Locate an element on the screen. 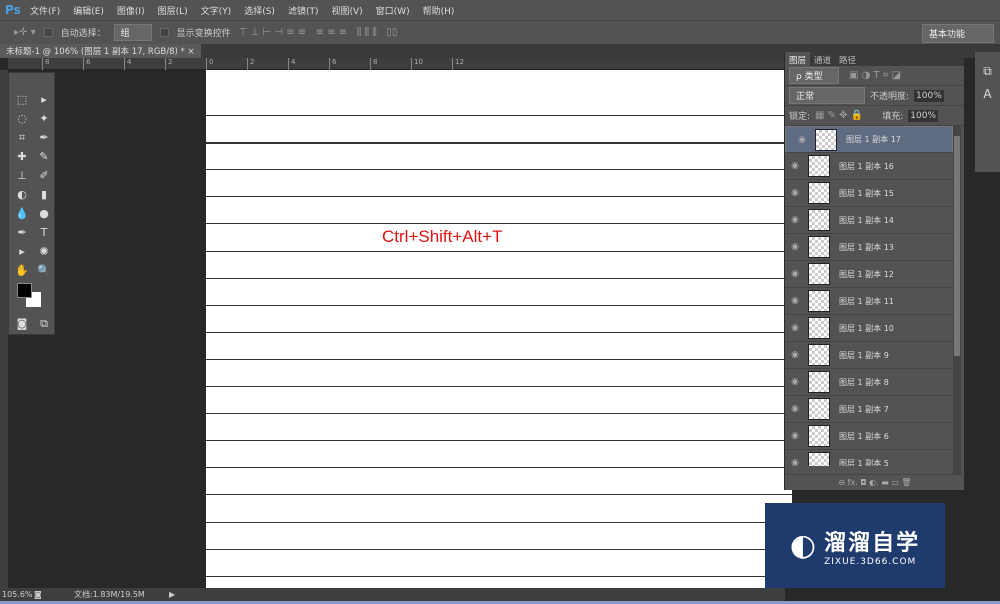 The width and height of the screenshot is (1000, 604). layer-actions: ⊖ fx. ◘ ◐. ▬ ▭ 🗑 is located at coordinates (875, 482).